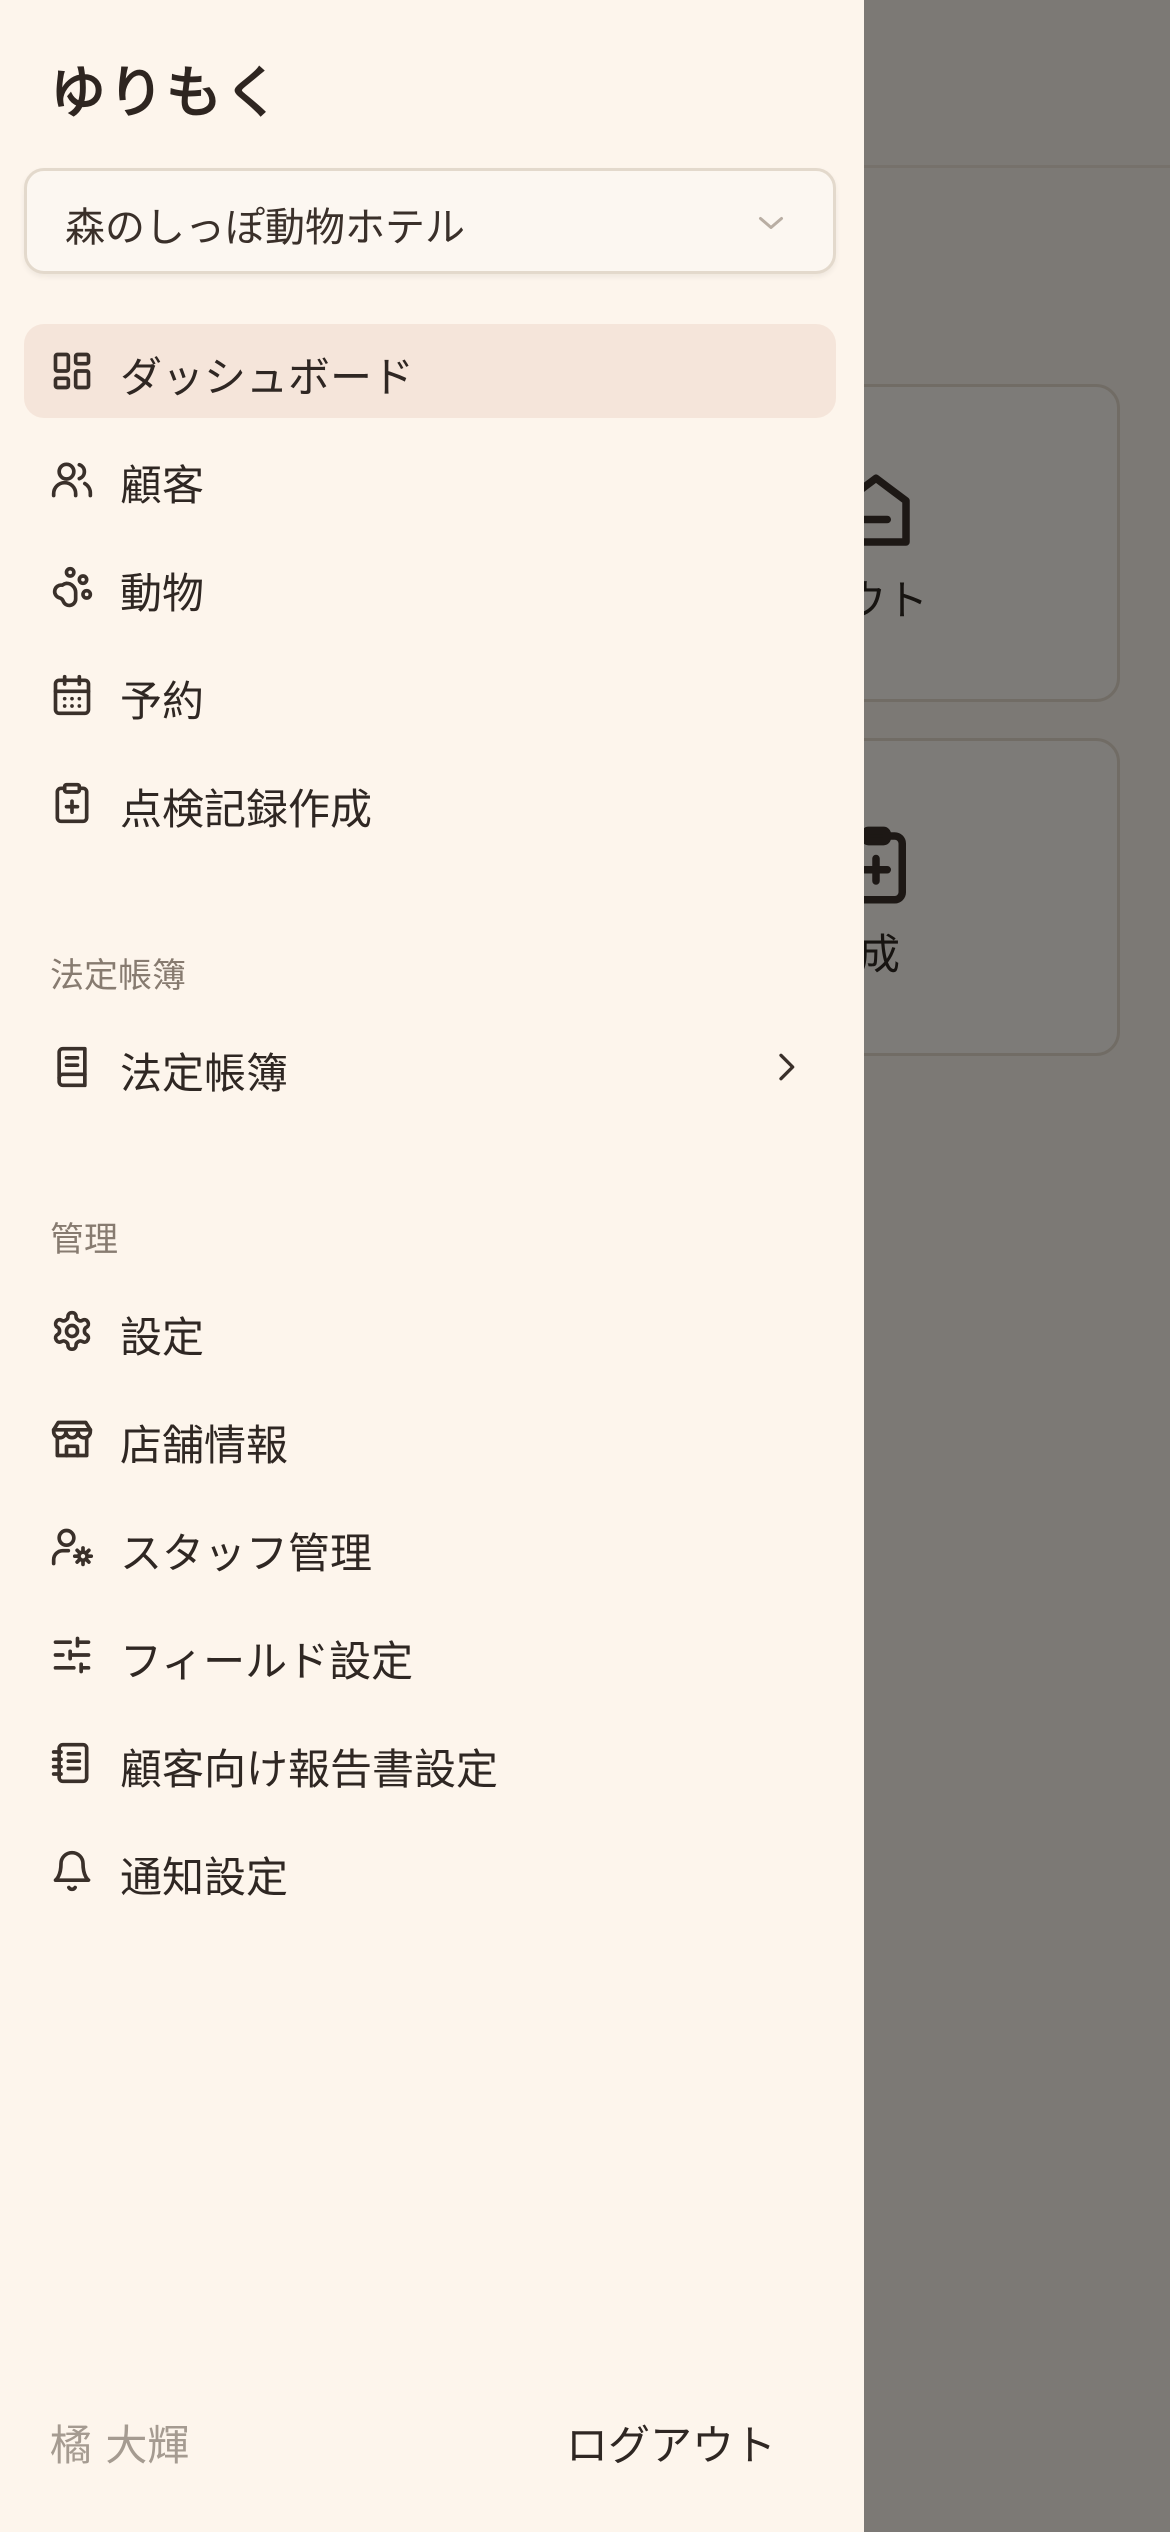 This screenshot has width=1170, height=2532. I want to click on chevron-down-icon, so click(771, 223).